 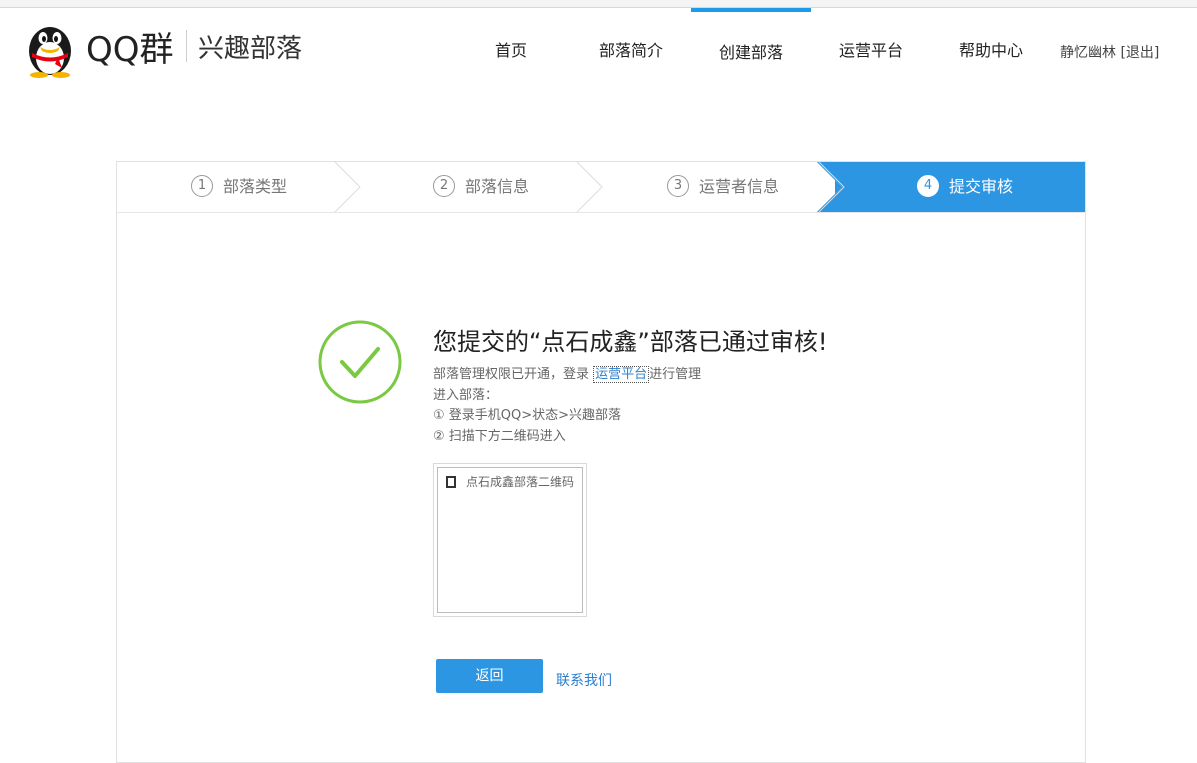 I want to click on qq-penguin-logo-icon, so click(x=50, y=48).